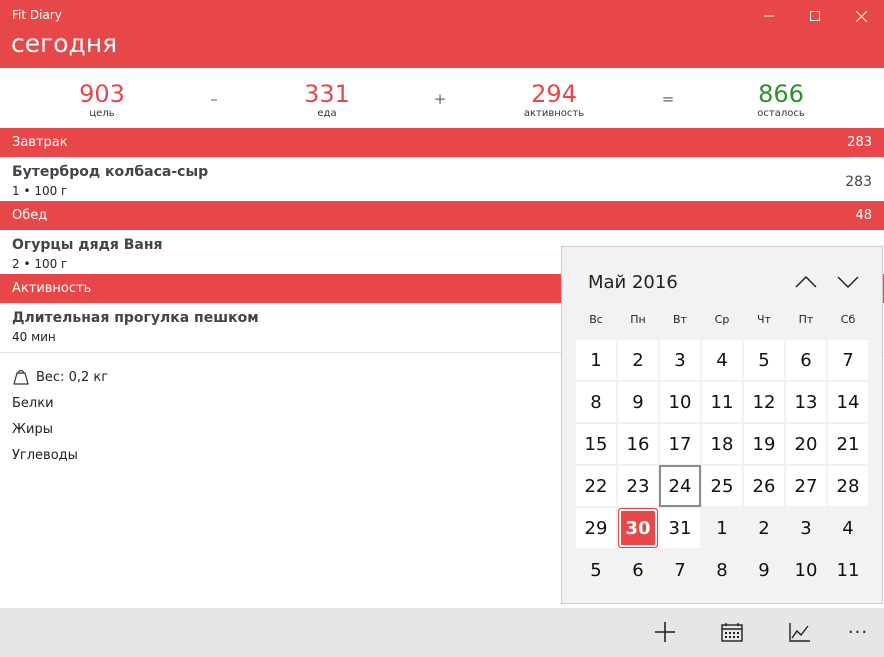 This screenshot has height=657, width=884. What do you see at coordinates (32, 429) in the screenshot?
I see `fats-label: Жиры` at bounding box center [32, 429].